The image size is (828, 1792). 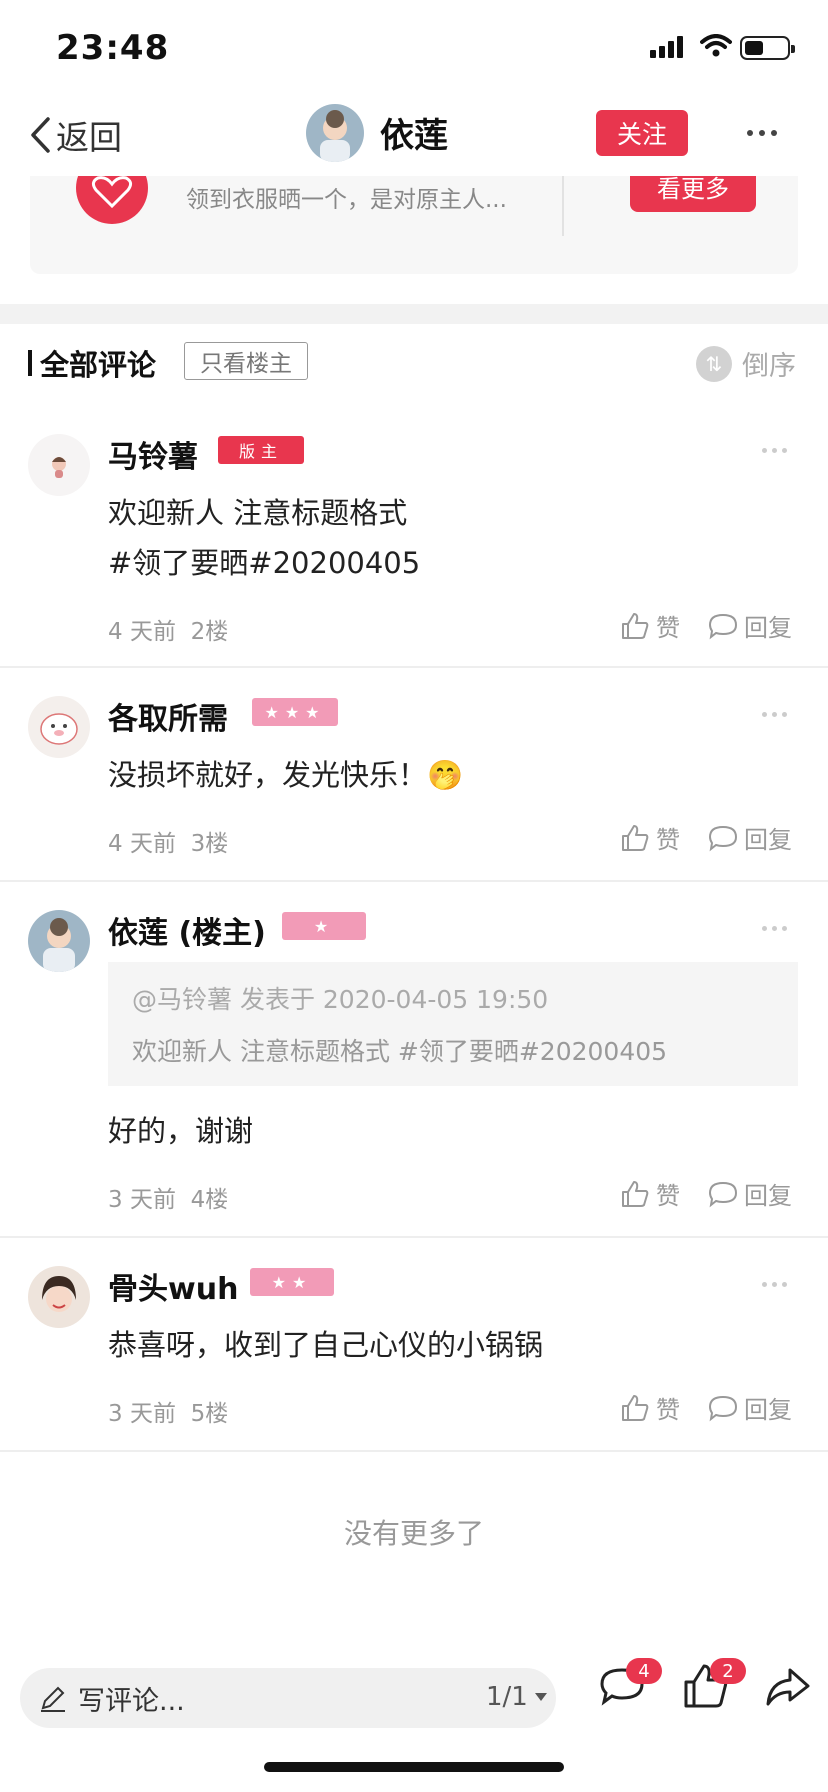 I want to click on heart-icon, so click(x=112, y=200).